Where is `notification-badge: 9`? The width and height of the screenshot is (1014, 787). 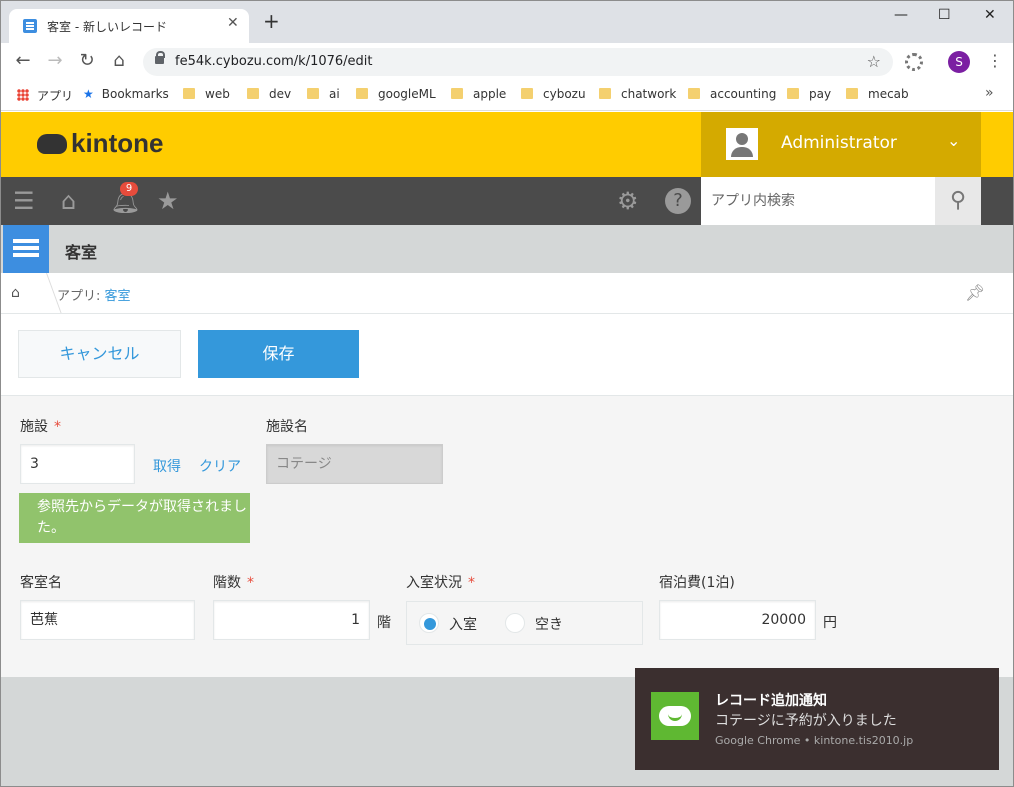
notification-badge: 9 is located at coordinates (129, 189).